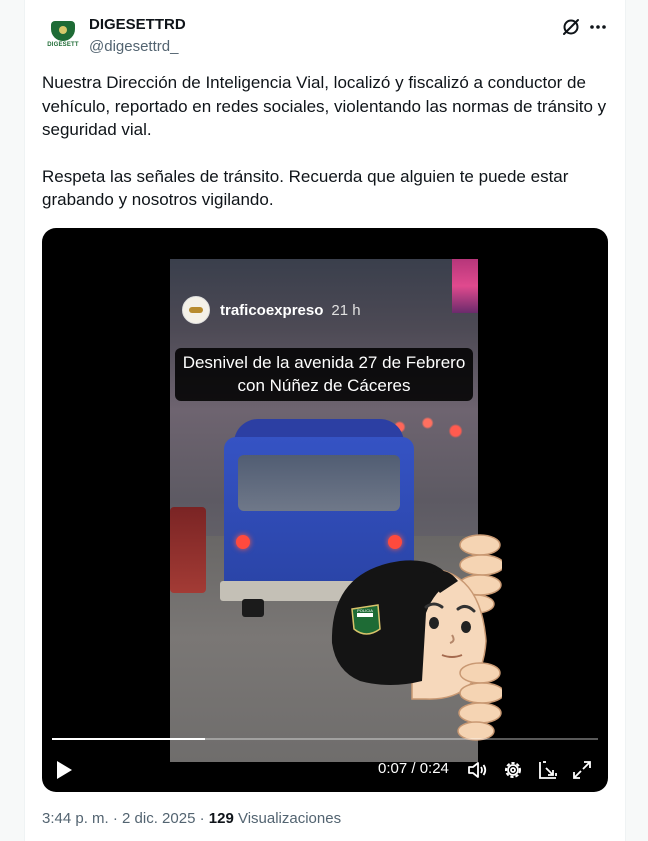 Image resolution: width=648 pixels, height=841 pixels. Describe the element at coordinates (324, 362) in the screenshot. I see `caption-line: Desnivel de la avenida 27 de Febrero` at that location.